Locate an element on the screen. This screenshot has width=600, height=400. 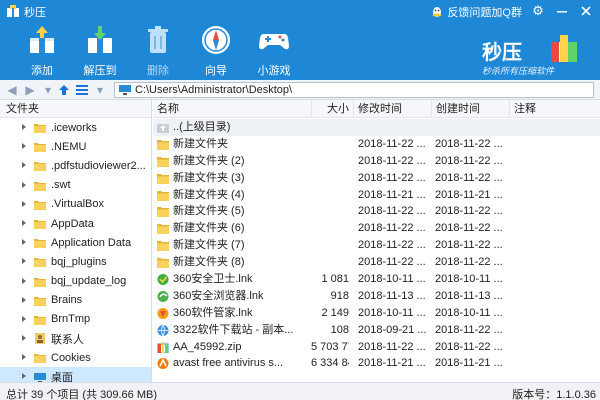
column-modified: 修改时间 is located at coordinates (392, 109).